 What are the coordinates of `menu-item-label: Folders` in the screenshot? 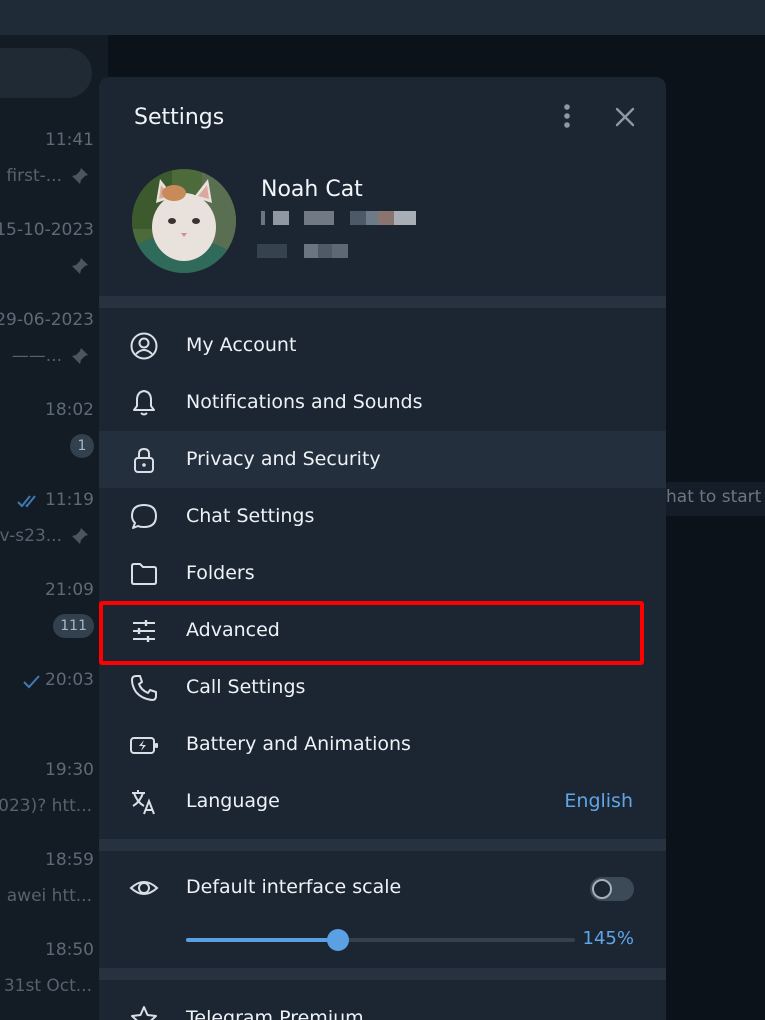 It's located at (220, 573).